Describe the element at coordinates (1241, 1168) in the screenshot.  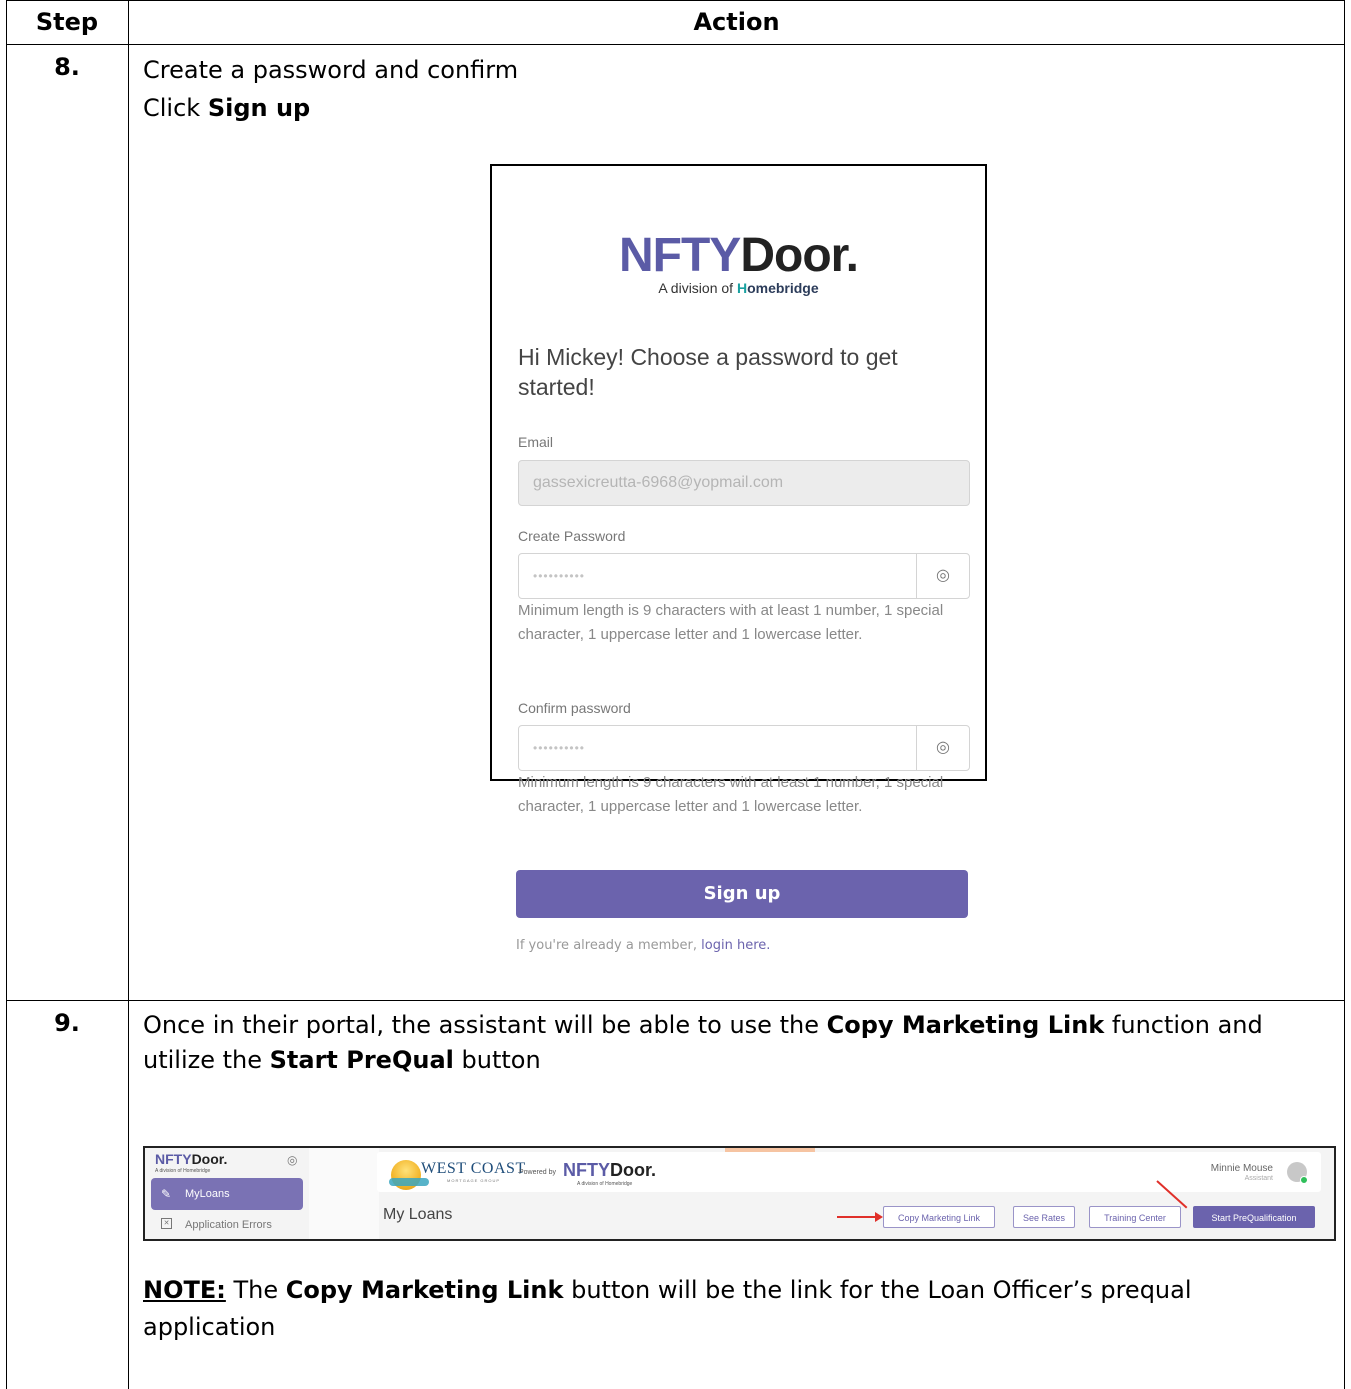
I see `user-name: Minnie Mouse` at that location.